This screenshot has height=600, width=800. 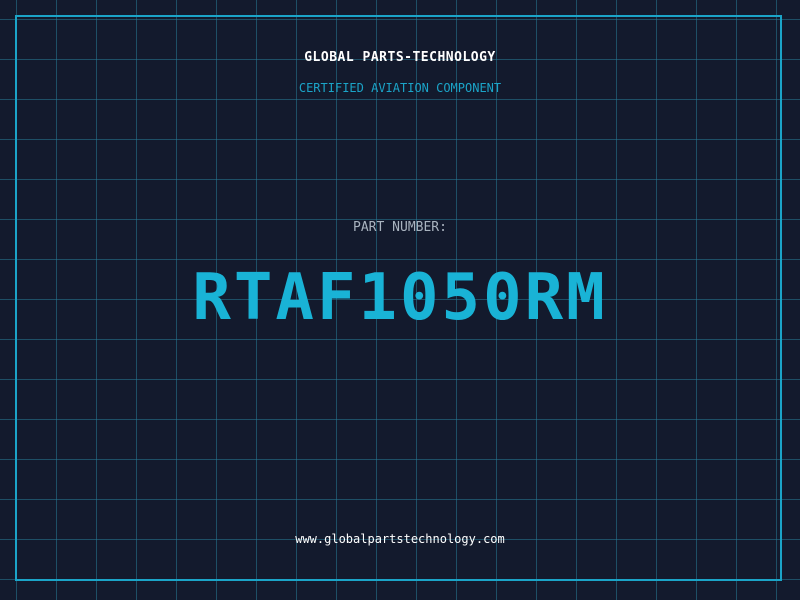 What do you see at coordinates (400, 88) in the screenshot?
I see `certification-subtitle: CERTIFIED AVIATION COMPONENT` at bounding box center [400, 88].